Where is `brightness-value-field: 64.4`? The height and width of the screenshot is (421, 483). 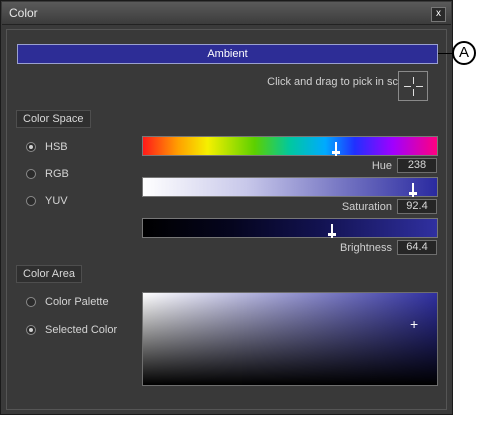
brightness-value-field: 64.4 is located at coordinates (417, 247).